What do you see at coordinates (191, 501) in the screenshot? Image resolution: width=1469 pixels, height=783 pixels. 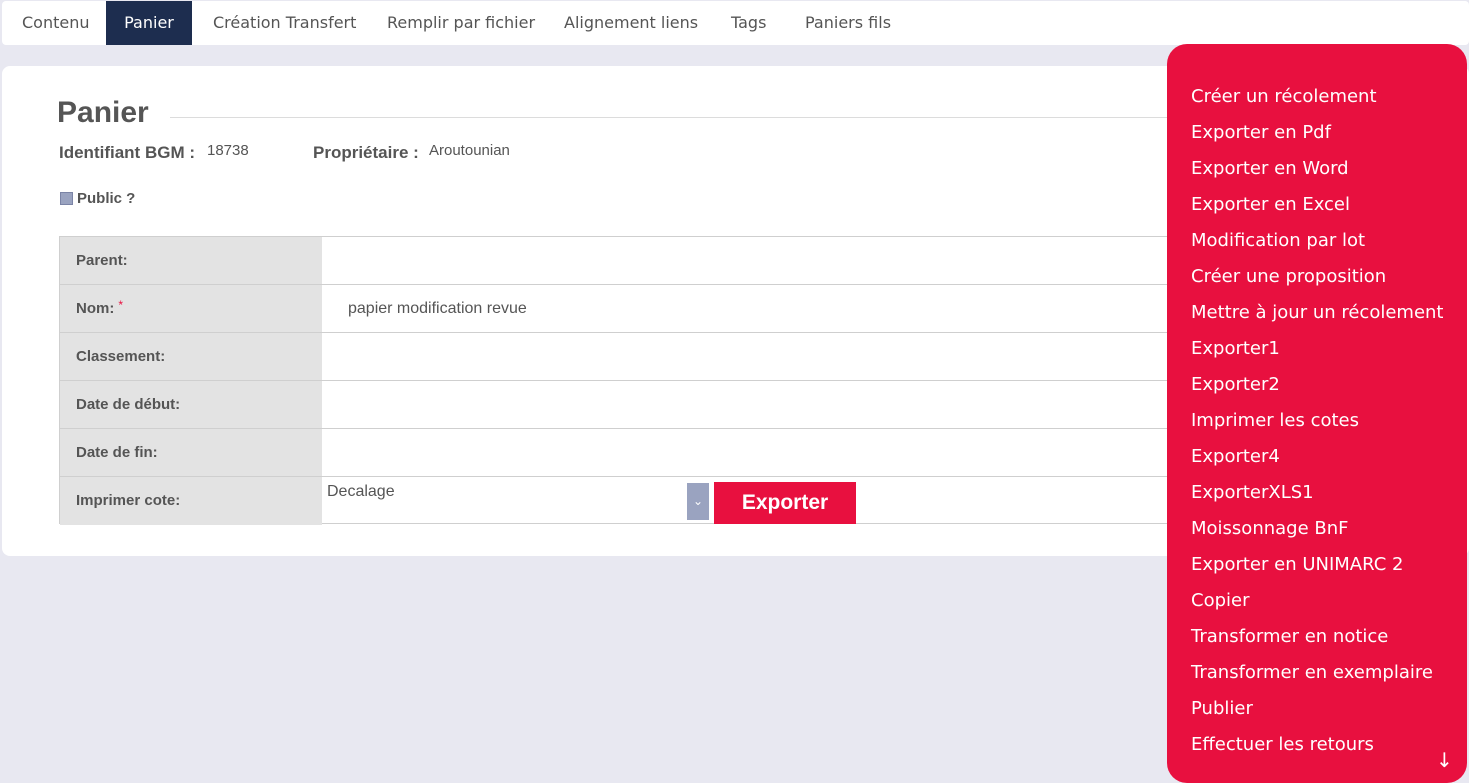 I see `imprimer-cote-label: Imprimer cote:` at bounding box center [191, 501].